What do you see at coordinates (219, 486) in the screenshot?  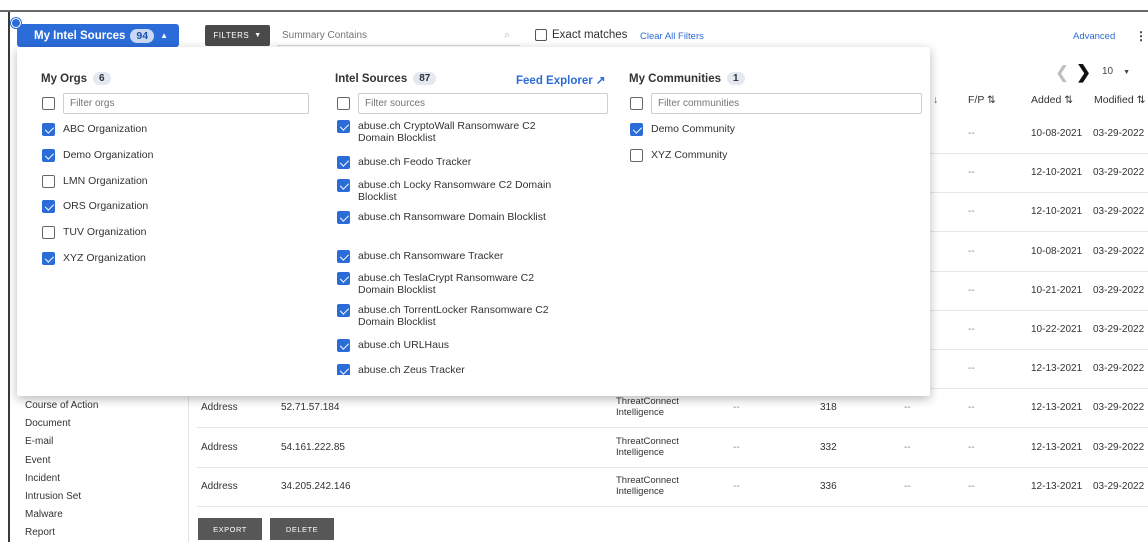 I see `cell-type: Address` at bounding box center [219, 486].